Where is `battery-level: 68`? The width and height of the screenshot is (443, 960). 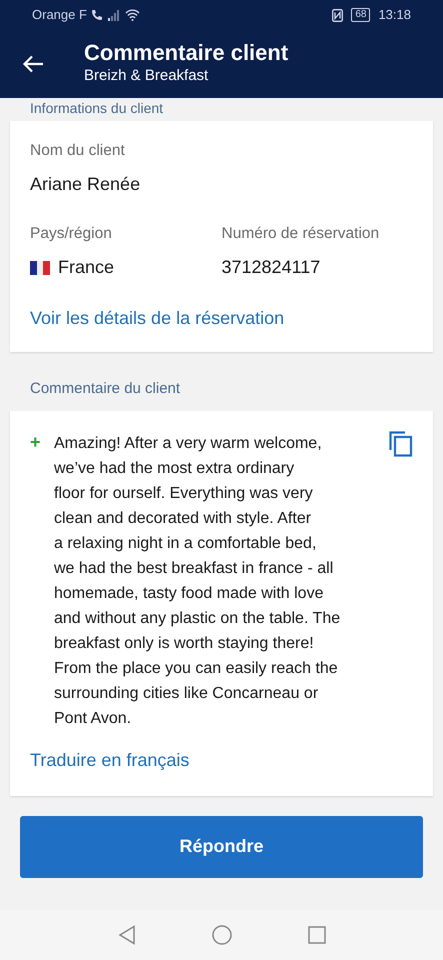 battery-level: 68 is located at coordinates (360, 15).